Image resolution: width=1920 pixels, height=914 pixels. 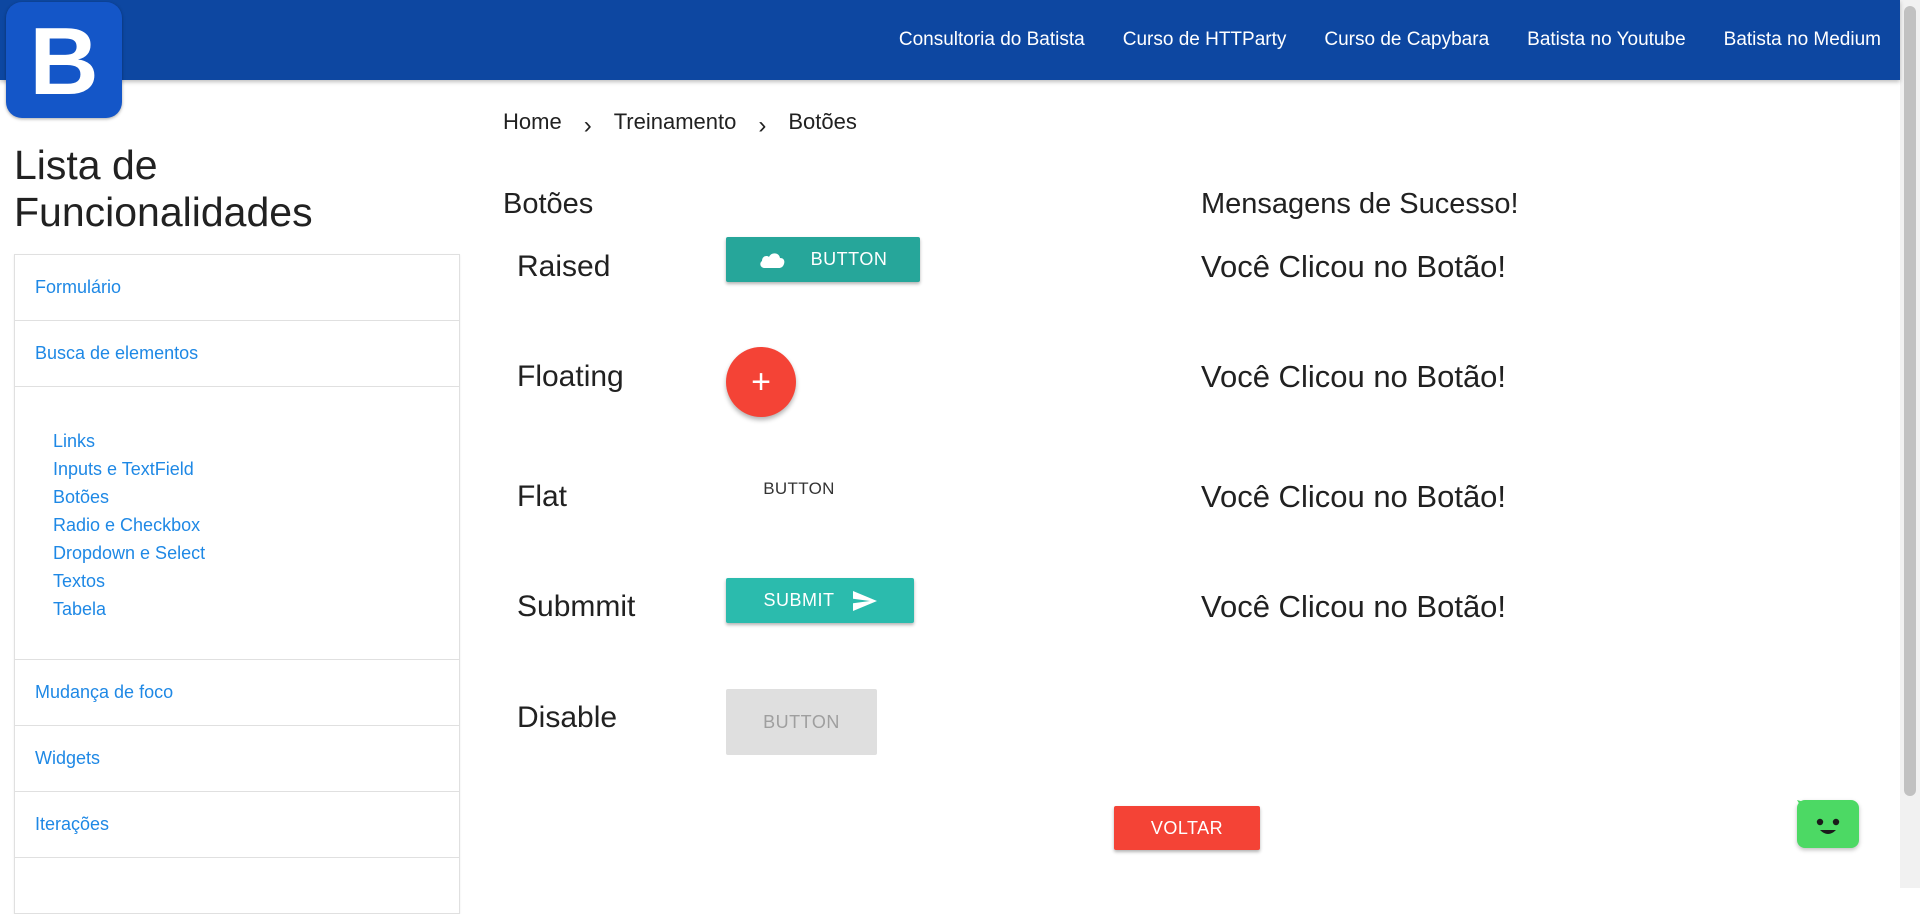 What do you see at coordinates (1910, 401) in the screenshot?
I see `scrollbar-thumb` at bounding box center [1910, 401].